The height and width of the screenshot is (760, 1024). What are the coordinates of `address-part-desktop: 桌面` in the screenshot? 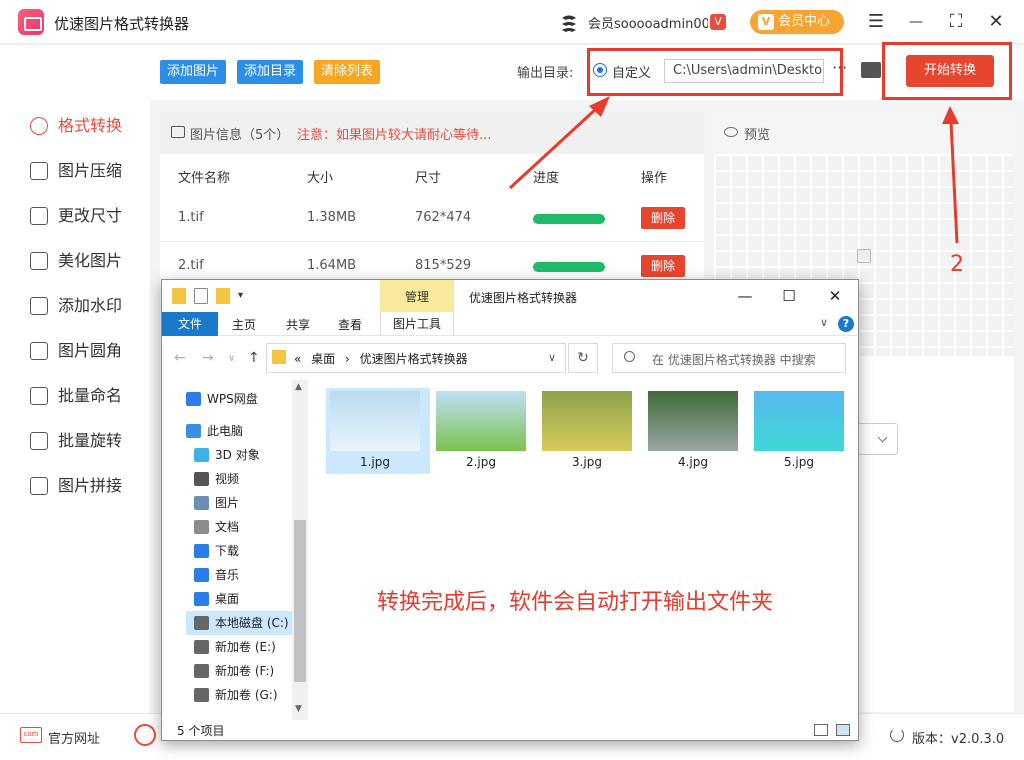 It's located at (323, 359).